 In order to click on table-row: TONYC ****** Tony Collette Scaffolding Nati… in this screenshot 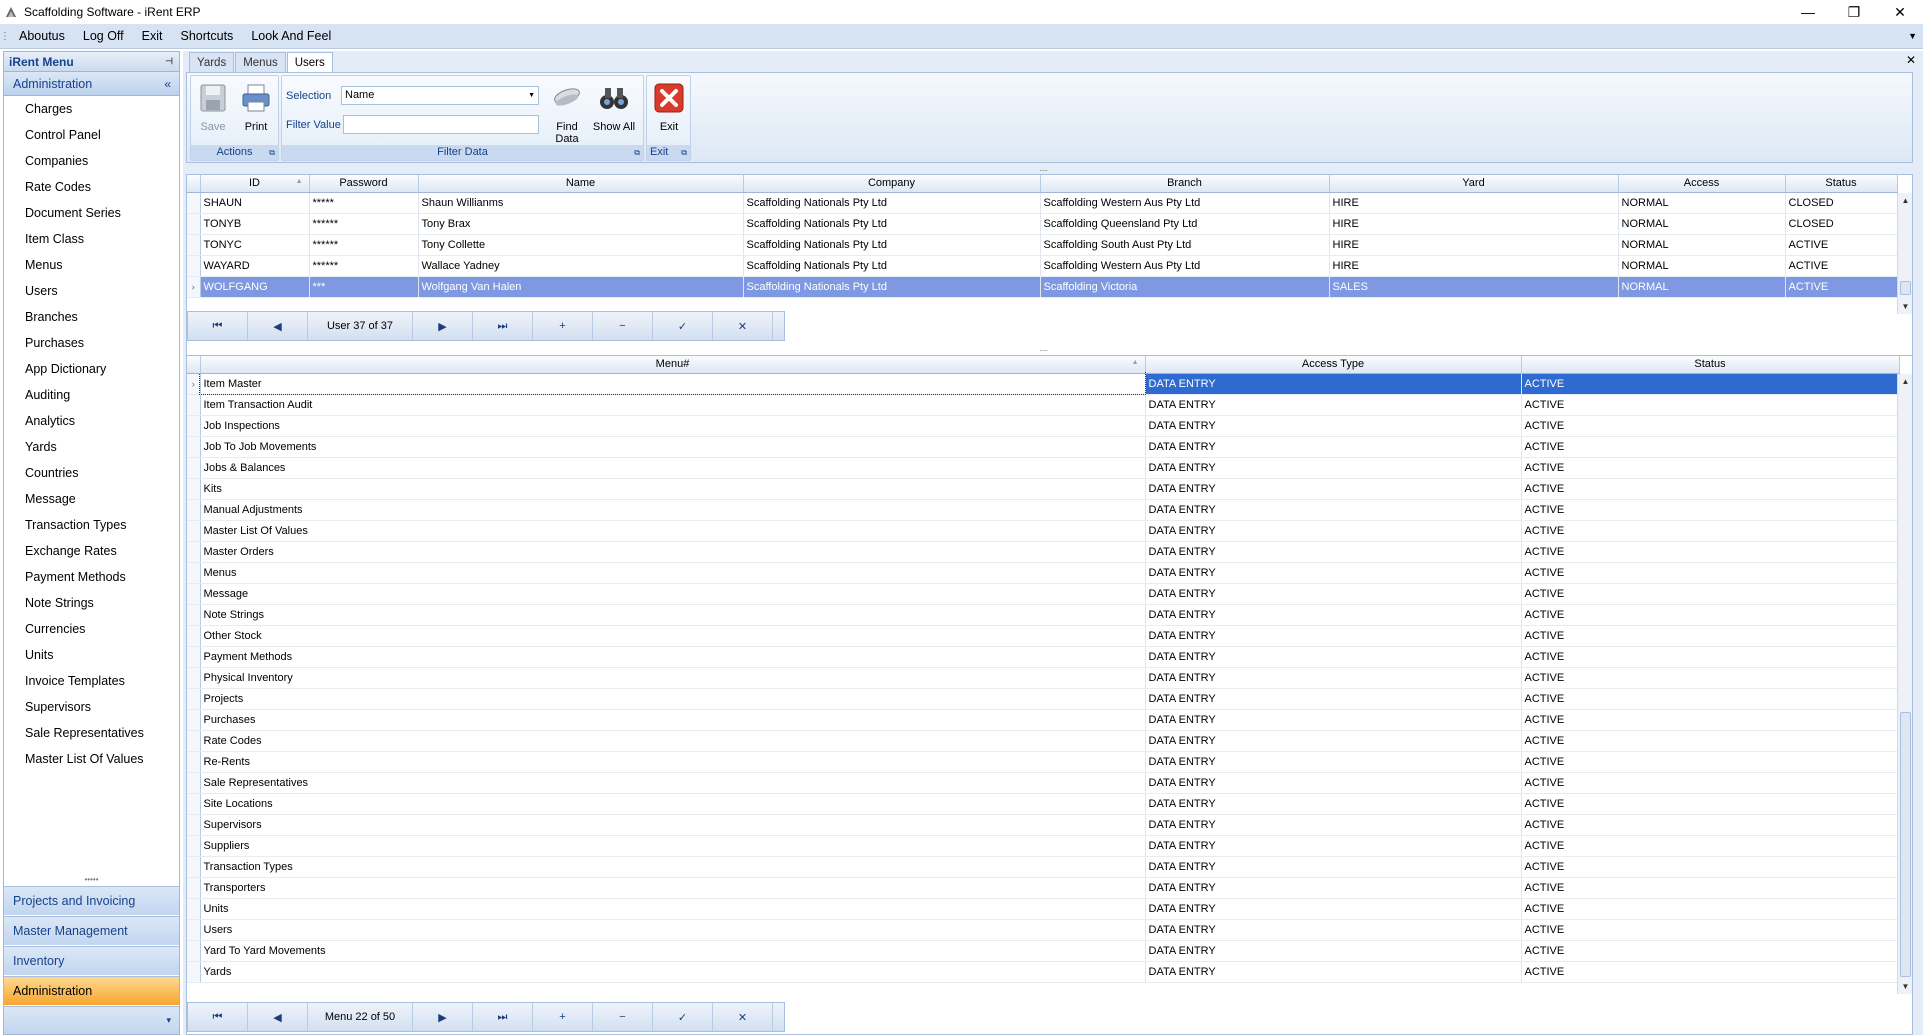, I will do `click(1042, 245)`.